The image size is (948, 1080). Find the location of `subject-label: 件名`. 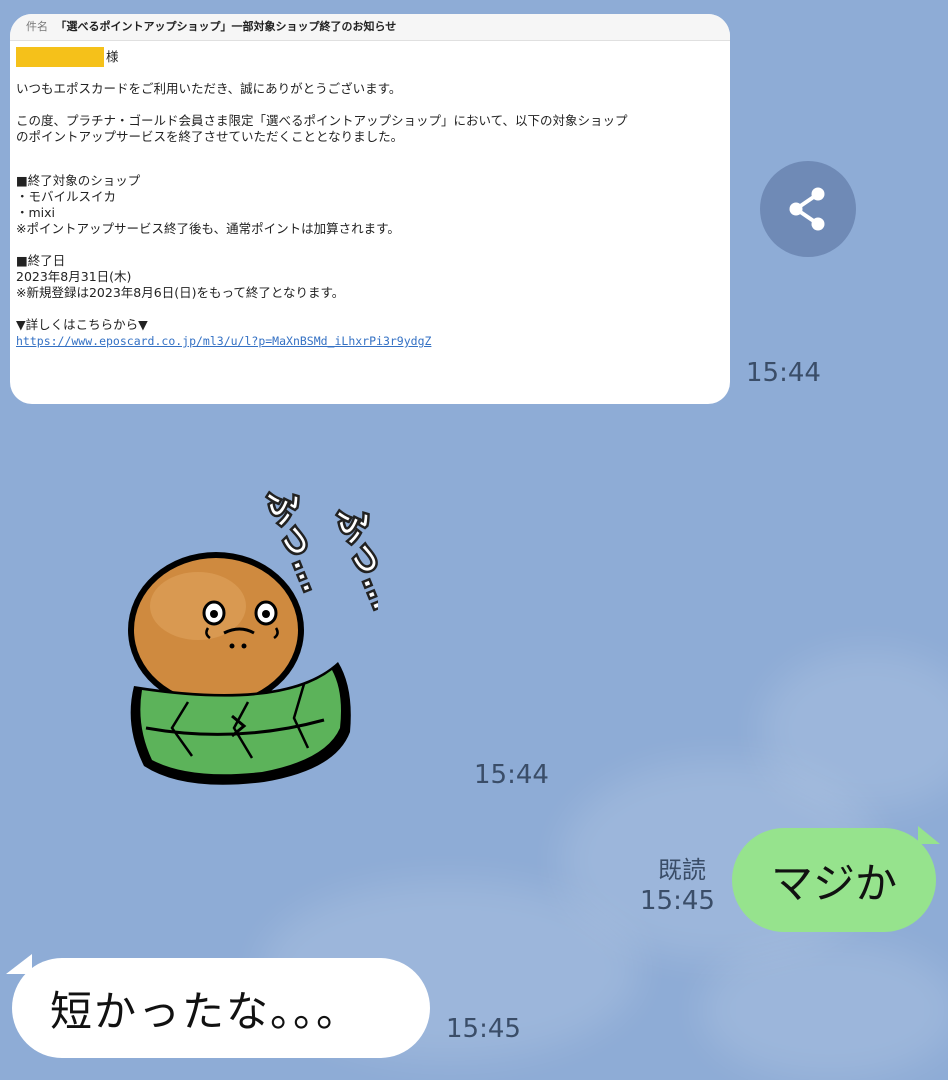

subject-label: 件名 is located at coordinates (37, 26).